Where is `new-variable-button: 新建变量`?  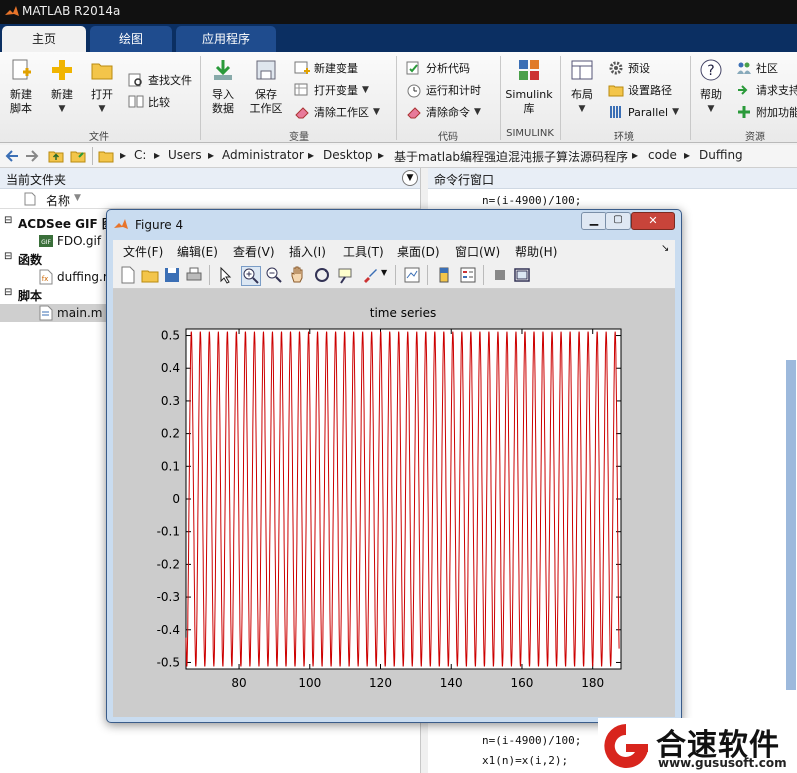
new-variable-button: 新建变量 is located at coordinates (326, 68).